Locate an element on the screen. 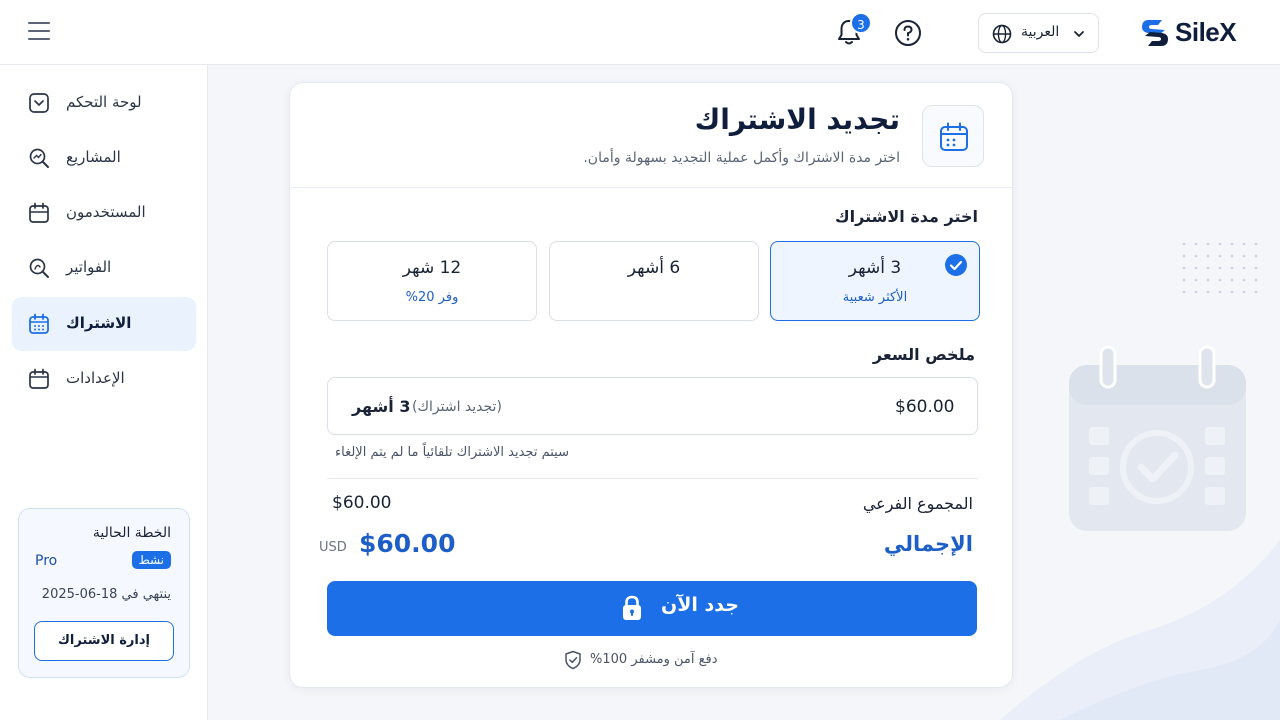 This screenshot has width=1280, height=720. total-value: $60.00 is located at coordinates (407, 543).